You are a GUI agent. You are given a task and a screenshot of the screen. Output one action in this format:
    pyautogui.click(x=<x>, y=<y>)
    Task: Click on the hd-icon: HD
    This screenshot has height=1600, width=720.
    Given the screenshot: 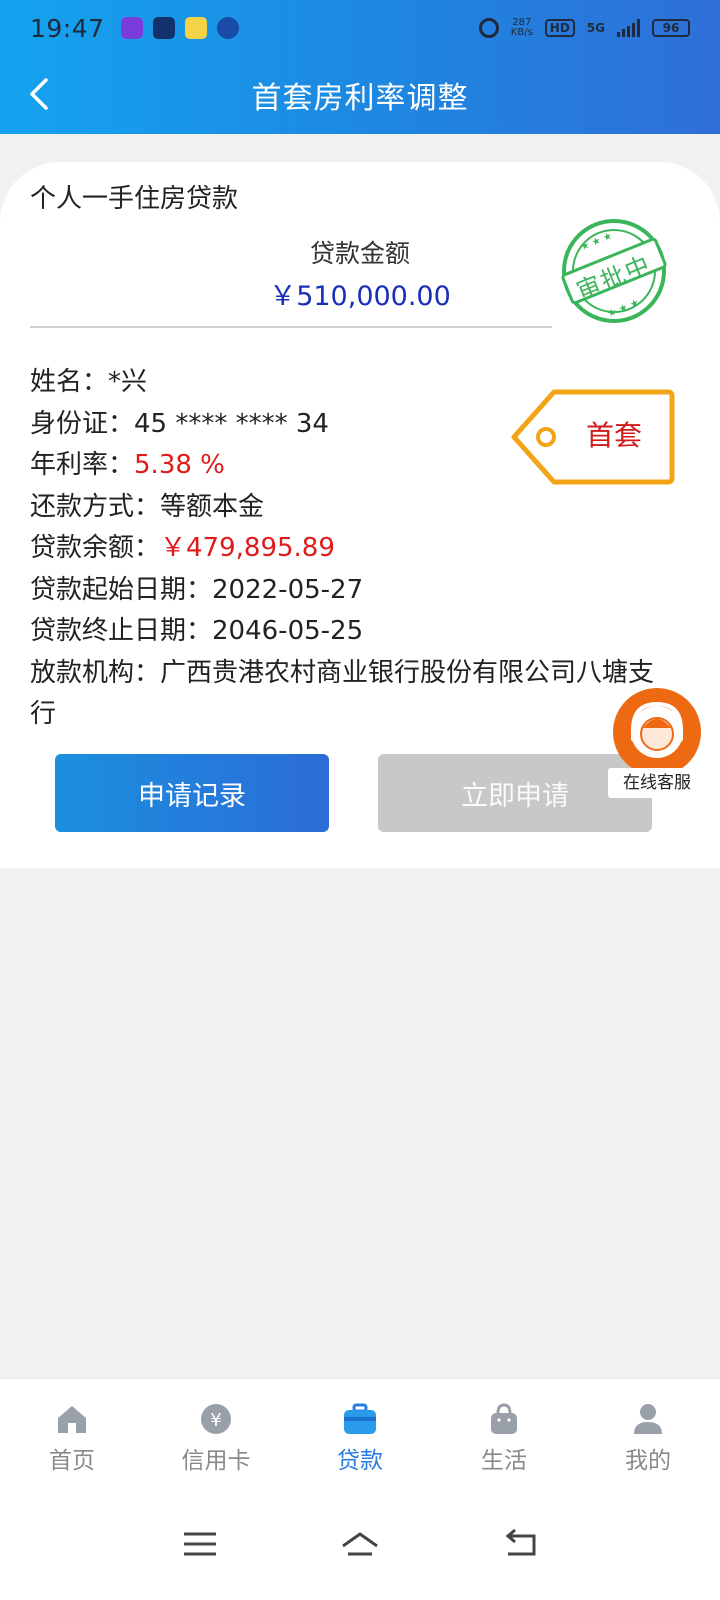 What is the action you would take?
    pyautogui.click(x=559, y=28)
    